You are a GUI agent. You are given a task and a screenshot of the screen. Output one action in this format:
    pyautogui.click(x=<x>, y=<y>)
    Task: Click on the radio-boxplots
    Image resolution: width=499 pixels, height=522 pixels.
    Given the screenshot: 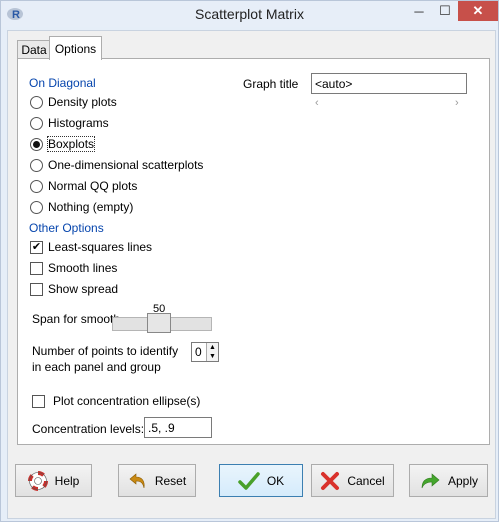 What is the action you would take?
    pyautogui.click(x=36, y=144)
    